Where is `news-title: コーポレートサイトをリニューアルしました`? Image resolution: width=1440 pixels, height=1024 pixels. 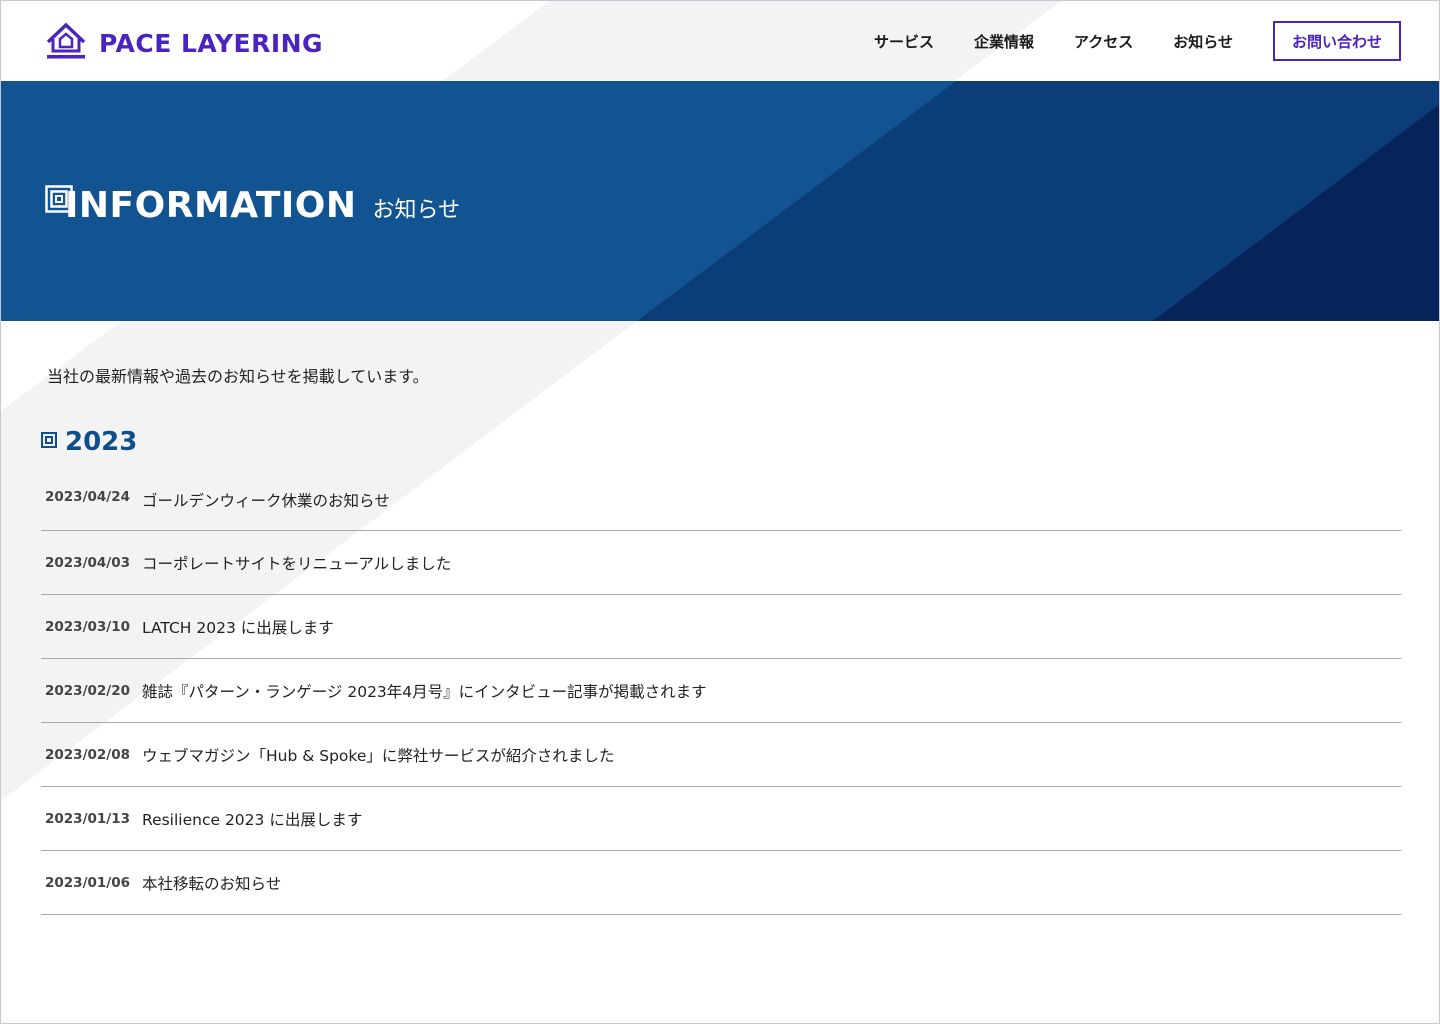 news-title: コーポレートサイトをリニューアルしました is located at coordinates (296, 563).